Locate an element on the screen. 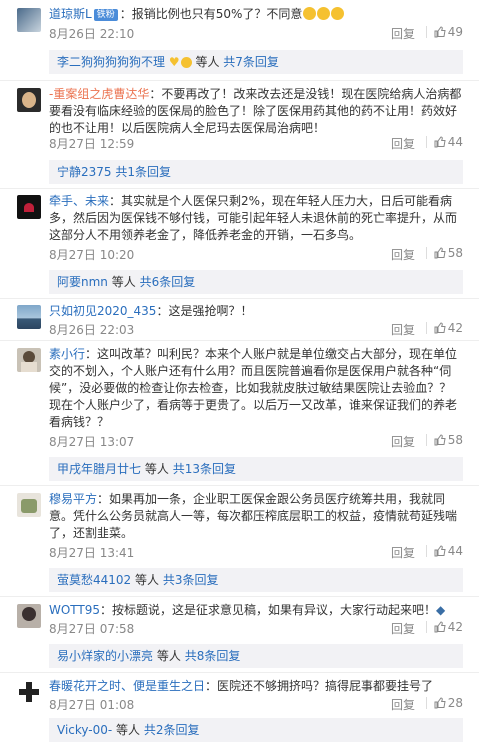 The image size is (479, 746). comment-username: 道琼斯L is located at coordinates (70, 14).